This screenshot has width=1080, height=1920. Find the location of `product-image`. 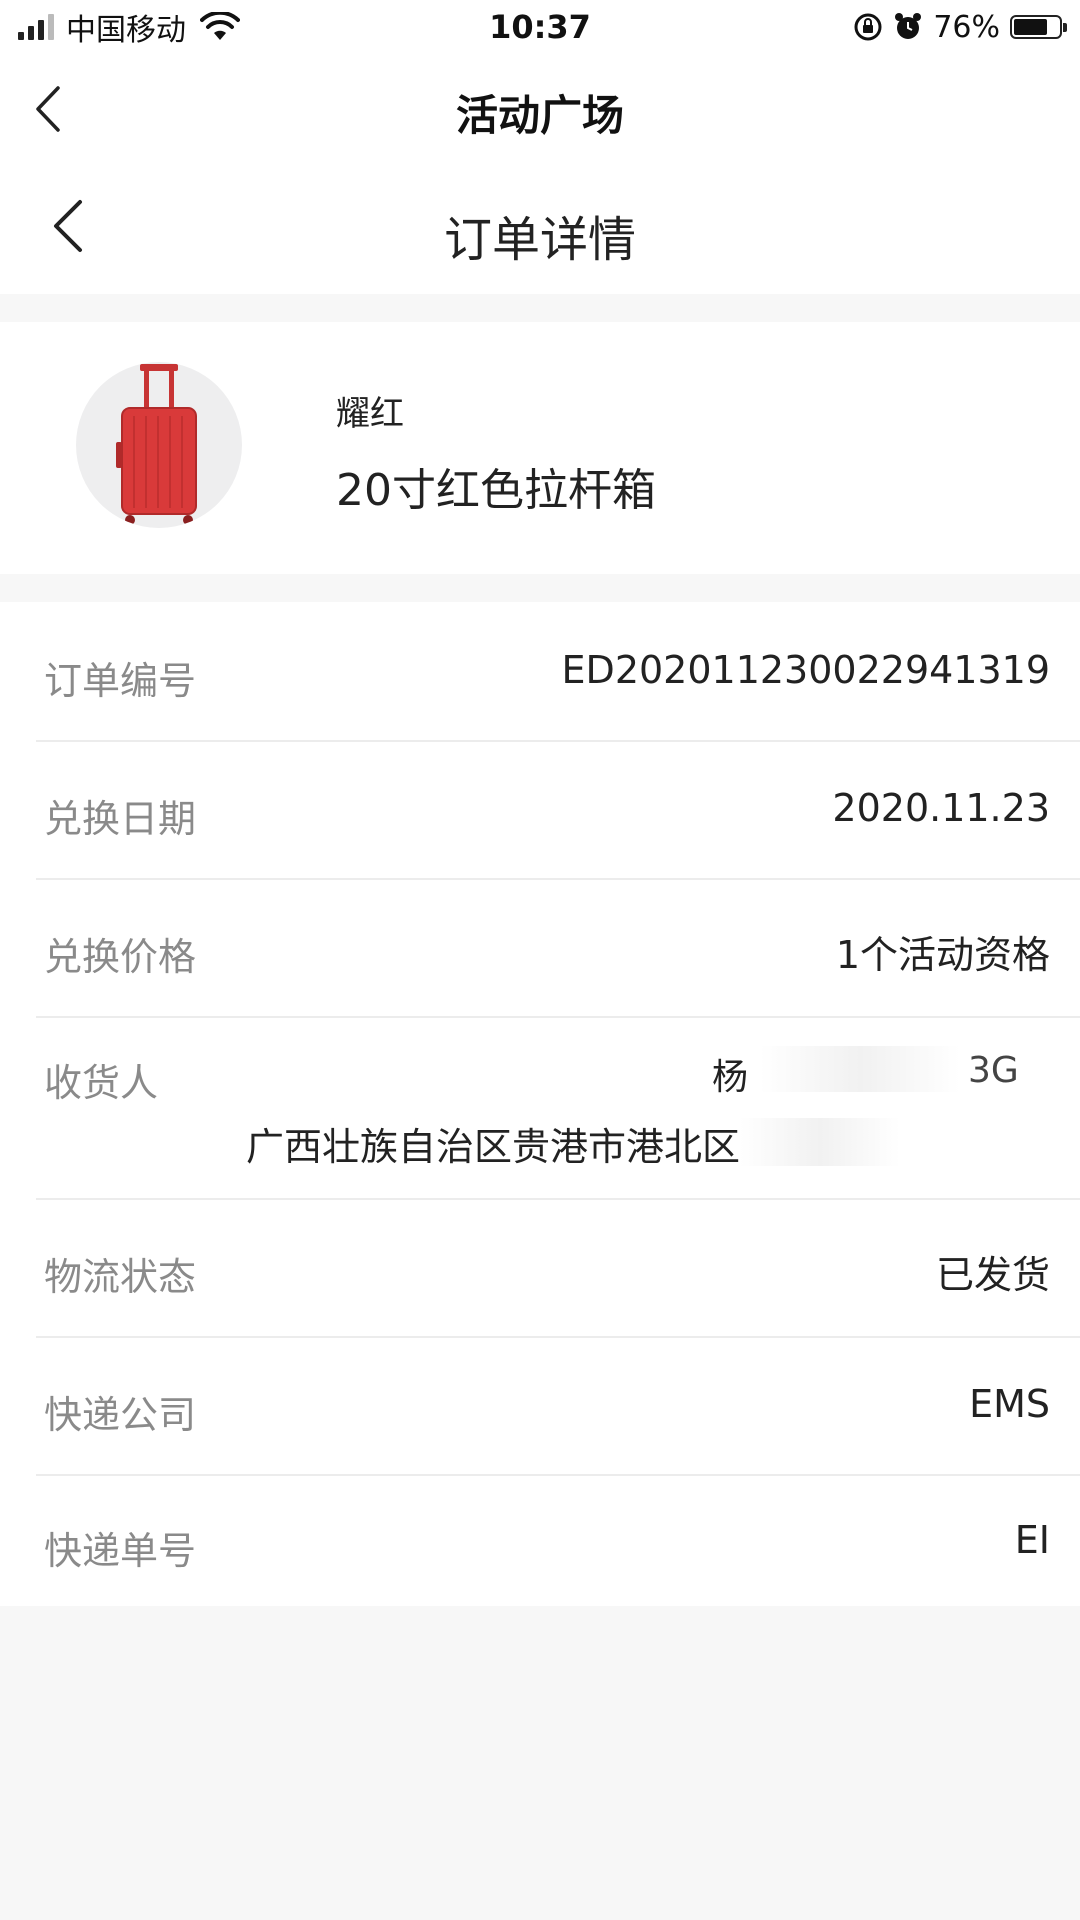

product-image is located at coordinates (159, 445).